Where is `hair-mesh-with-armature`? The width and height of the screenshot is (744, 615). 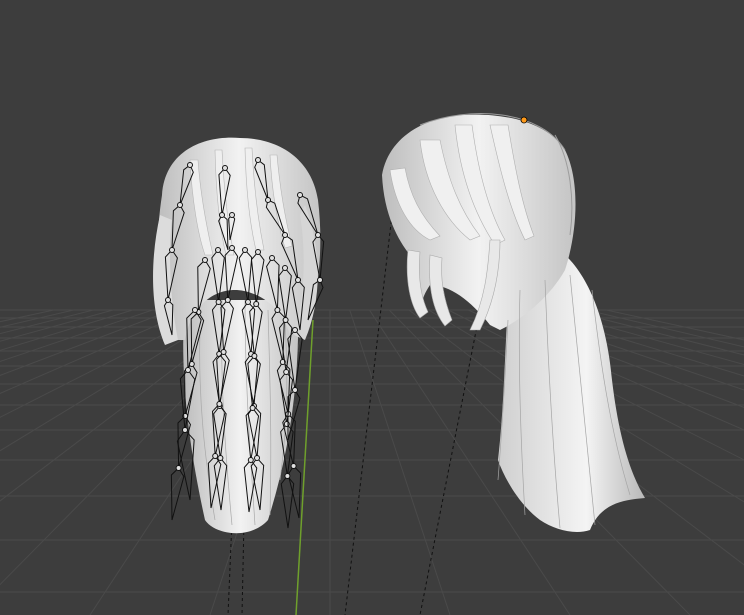
hair-mesh-with-armature is located at coordinates (239, 335).